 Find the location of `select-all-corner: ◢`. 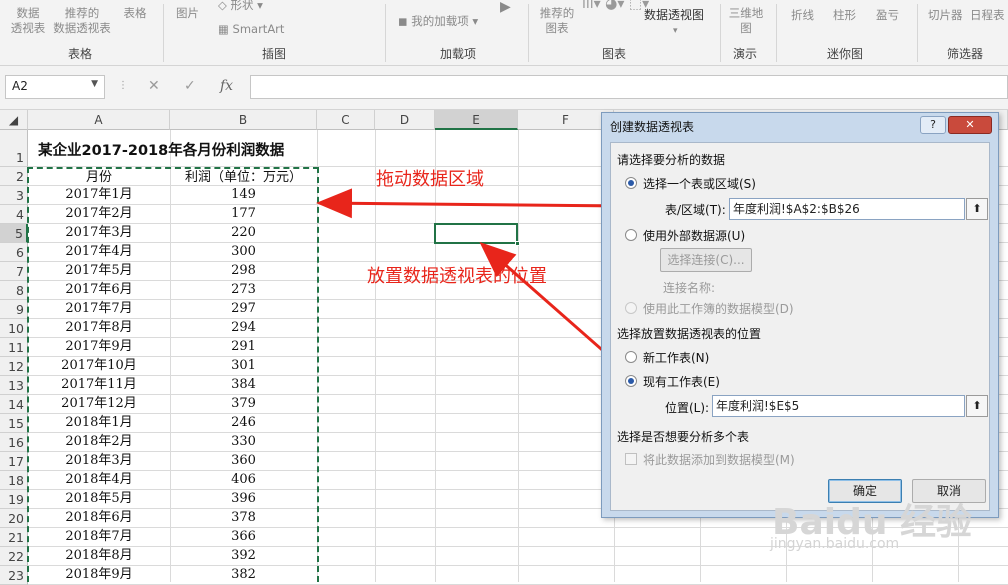

select-all-corner: ◢ is located at coordinates (14, 120).